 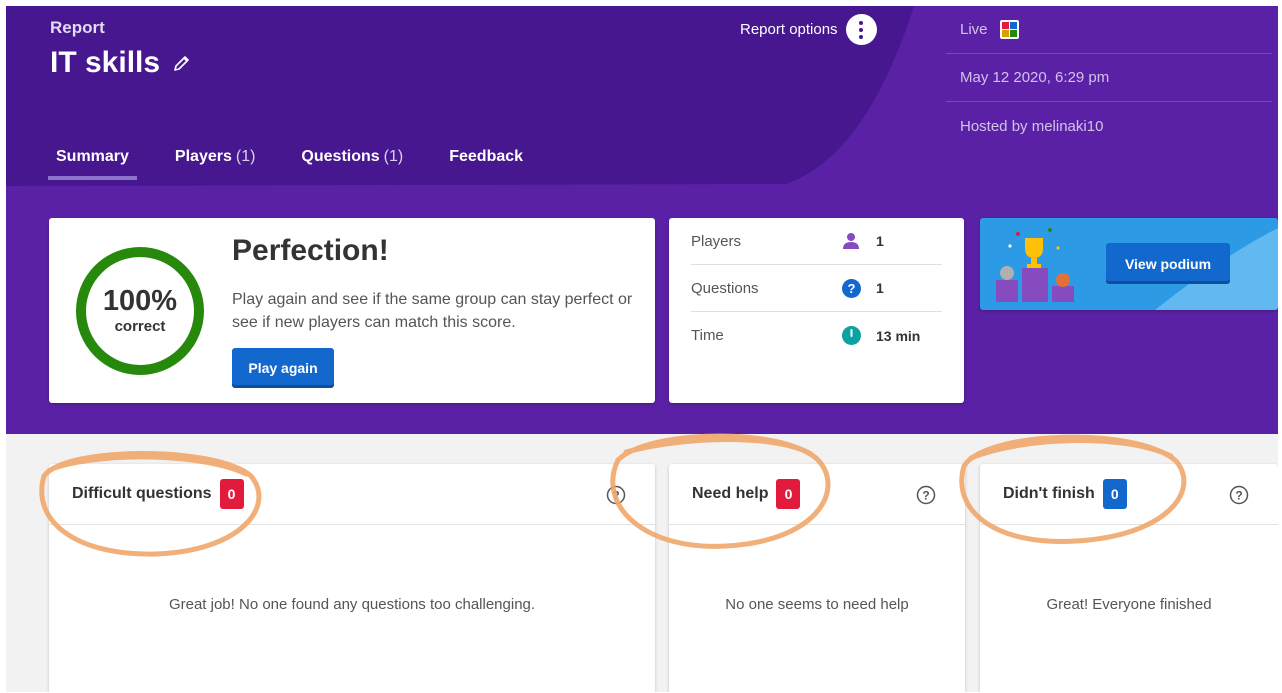 I want to click on person-icon, so click(x=851, y=241).